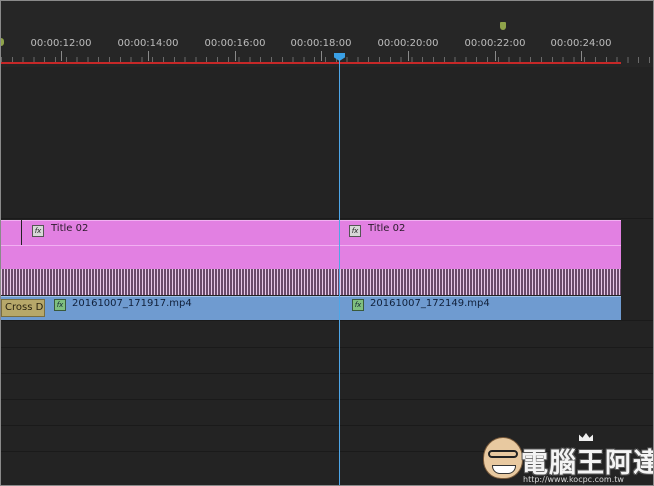 Image resolution: width=654 pixels, height=486 pixels. I want to click on audio-waveform, so click(311, 282).